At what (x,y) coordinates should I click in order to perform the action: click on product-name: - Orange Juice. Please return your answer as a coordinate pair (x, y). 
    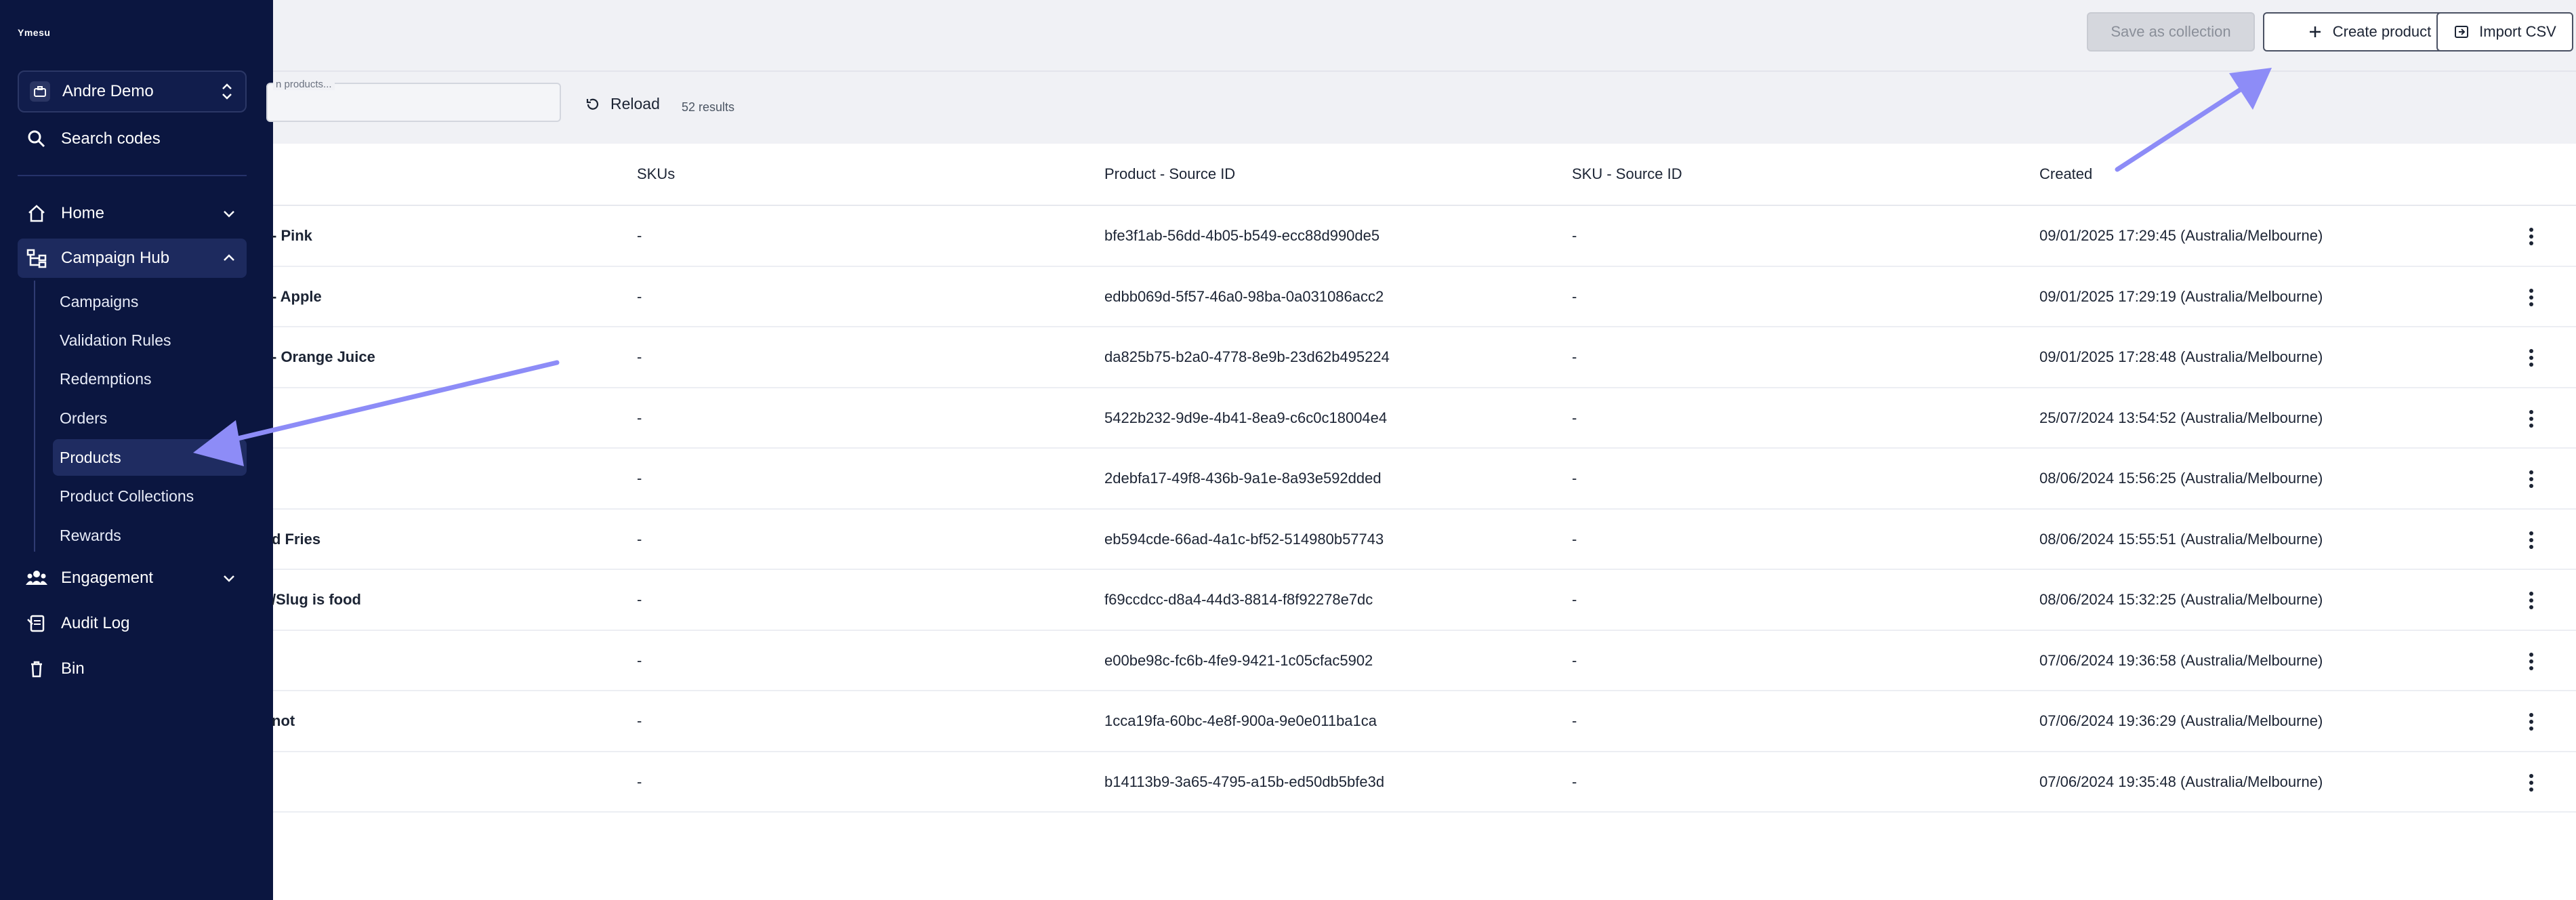
    Looking at the image, I should click on (323, 357).